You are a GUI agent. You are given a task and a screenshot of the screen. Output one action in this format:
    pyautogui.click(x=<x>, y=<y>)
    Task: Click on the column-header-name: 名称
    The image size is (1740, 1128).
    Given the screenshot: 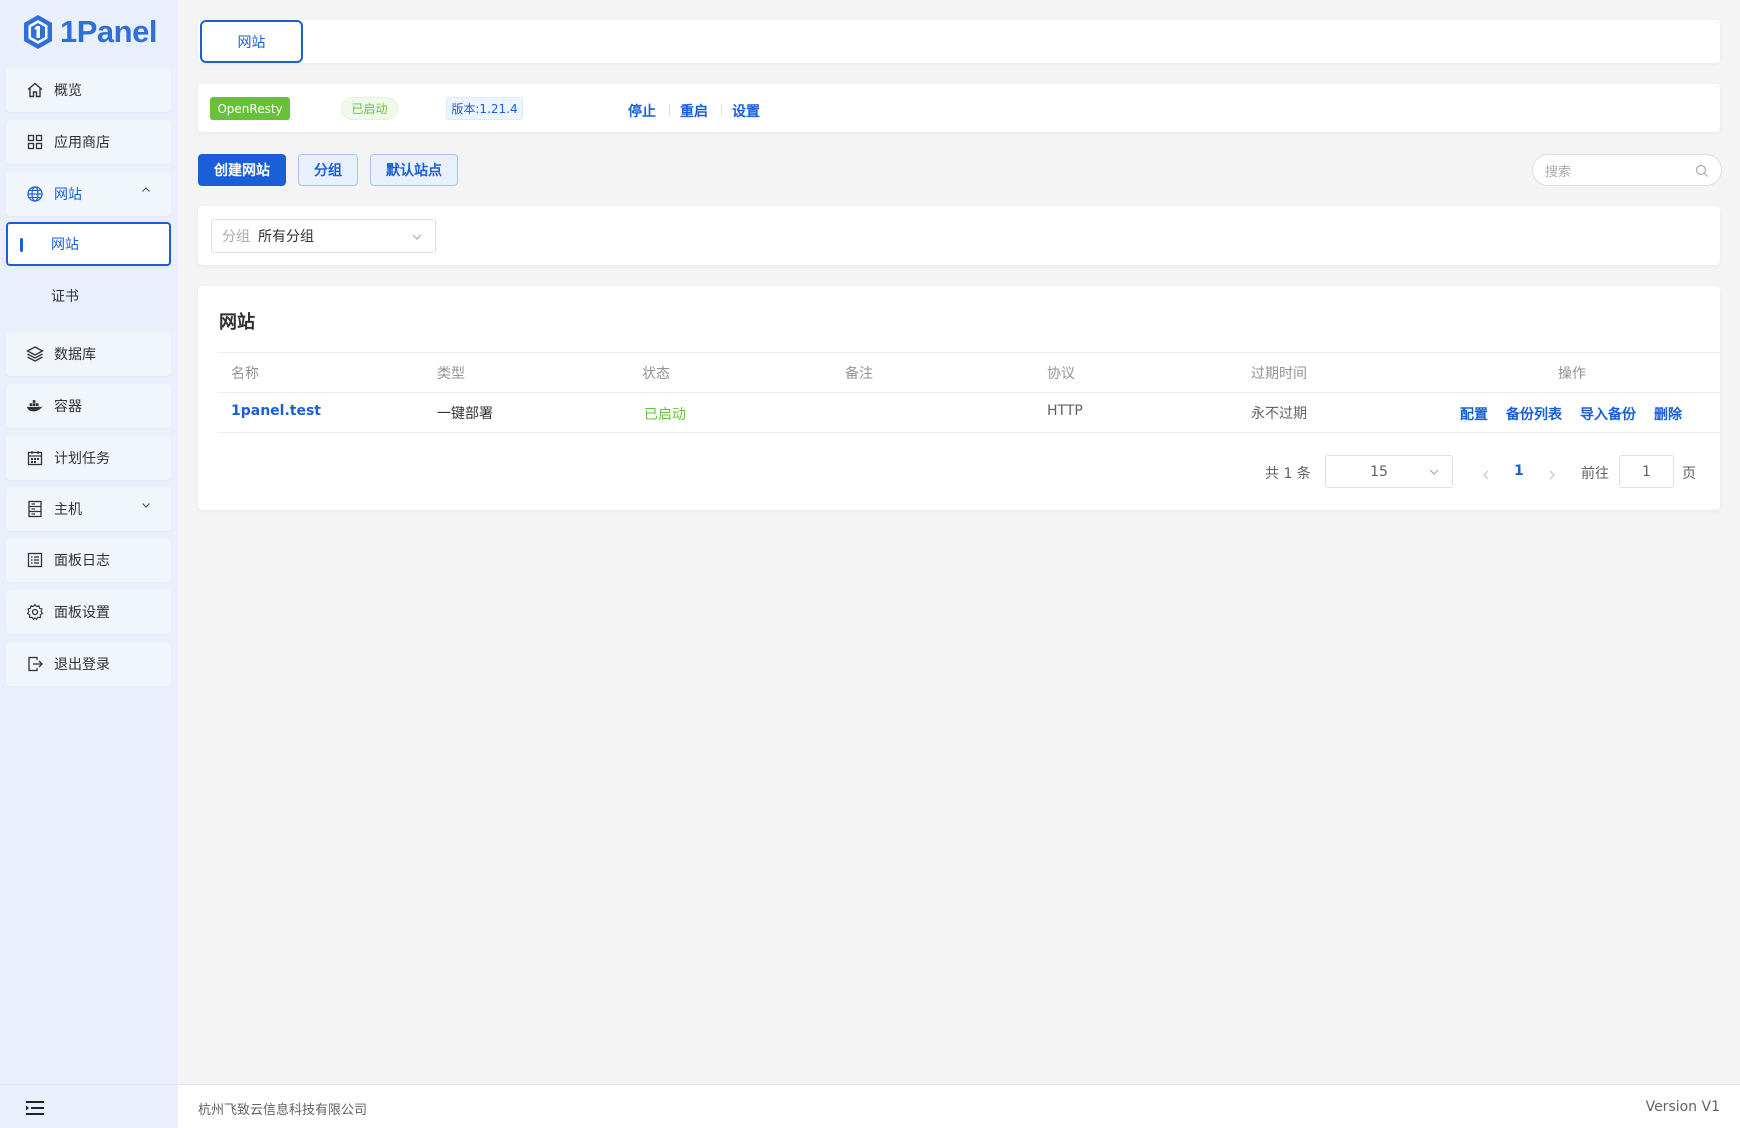 What is the action you would take?
    pyautogui.click(x=245, y=374)
    